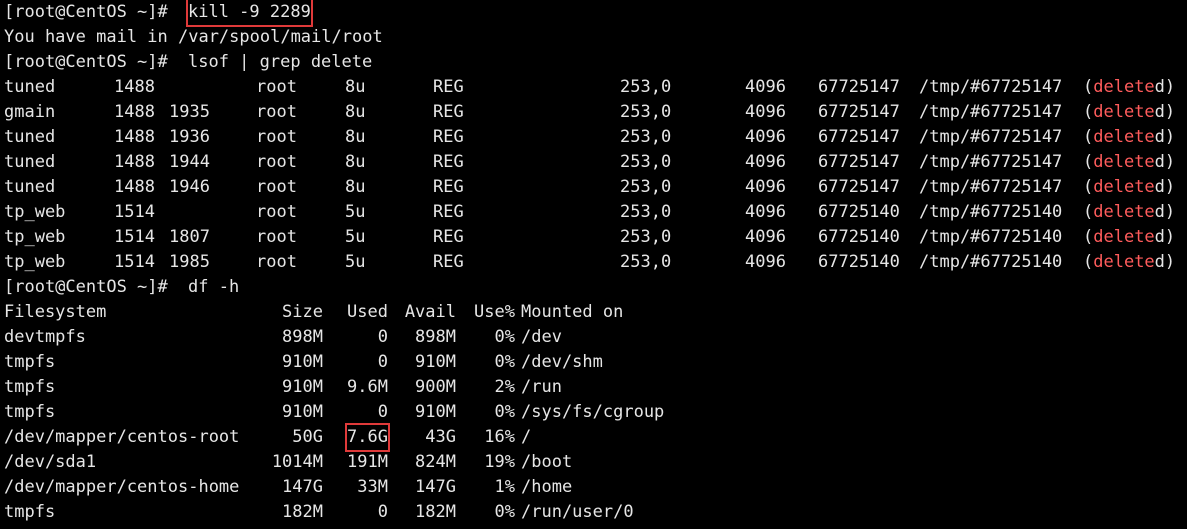 This screenshot has width=1187, height=529. What do you see at coordinates (547, 487) in the screenshot?
I see `df-mounted: /home` at bounding box center [547, 487].